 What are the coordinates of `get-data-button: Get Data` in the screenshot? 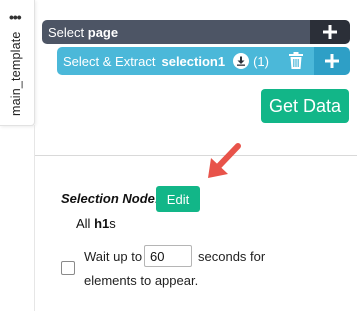 It's located at (305, 106).